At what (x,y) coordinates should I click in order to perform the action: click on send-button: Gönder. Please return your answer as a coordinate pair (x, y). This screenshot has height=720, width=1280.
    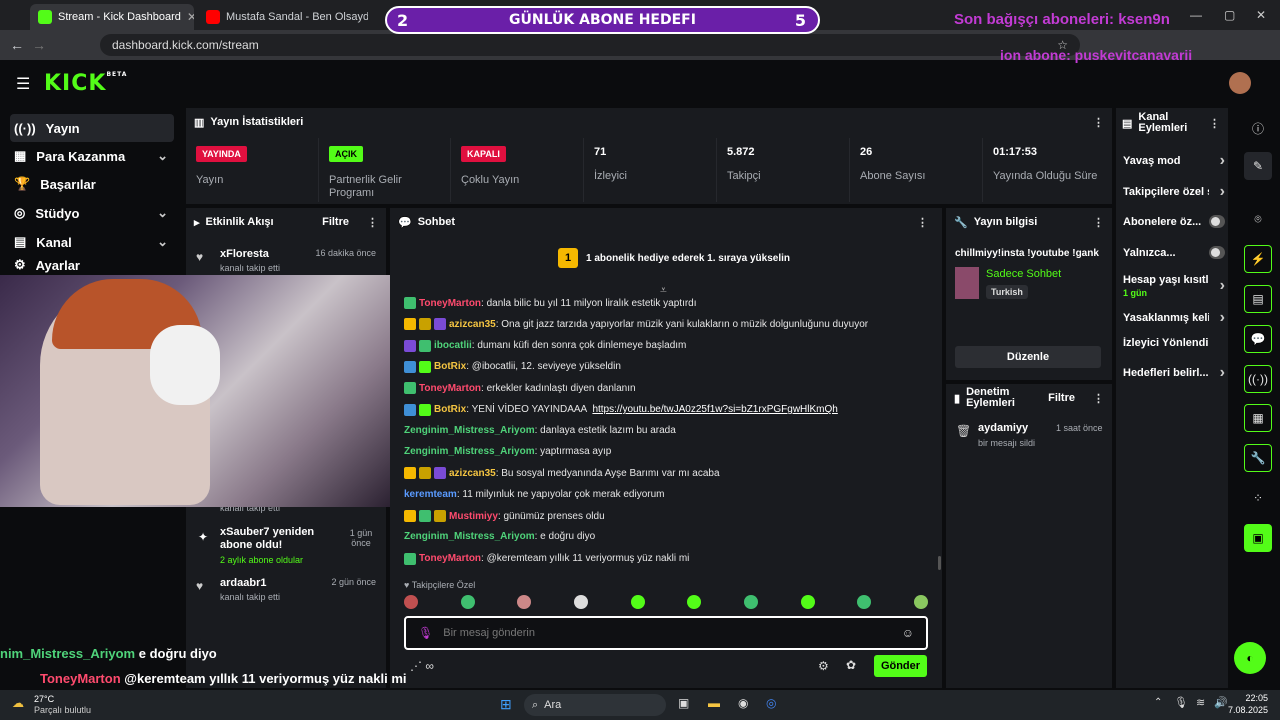
    Looking at the image, I should click on (900, 666).